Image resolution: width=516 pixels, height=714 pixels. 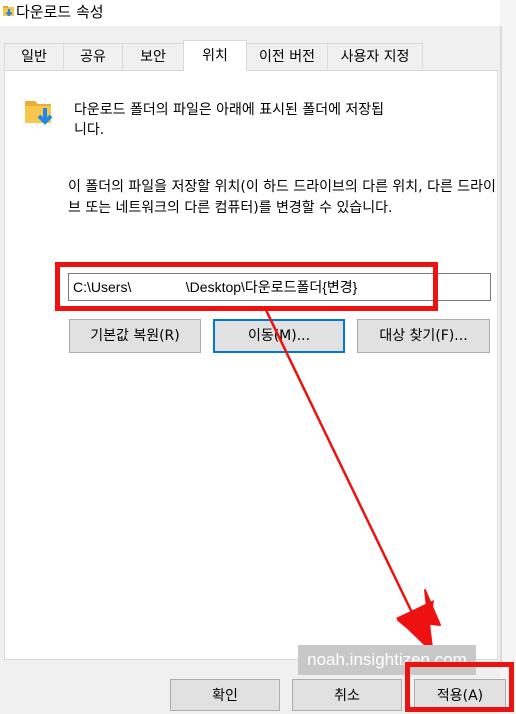 I want to click on window-edge, so click(x=508, y=357).